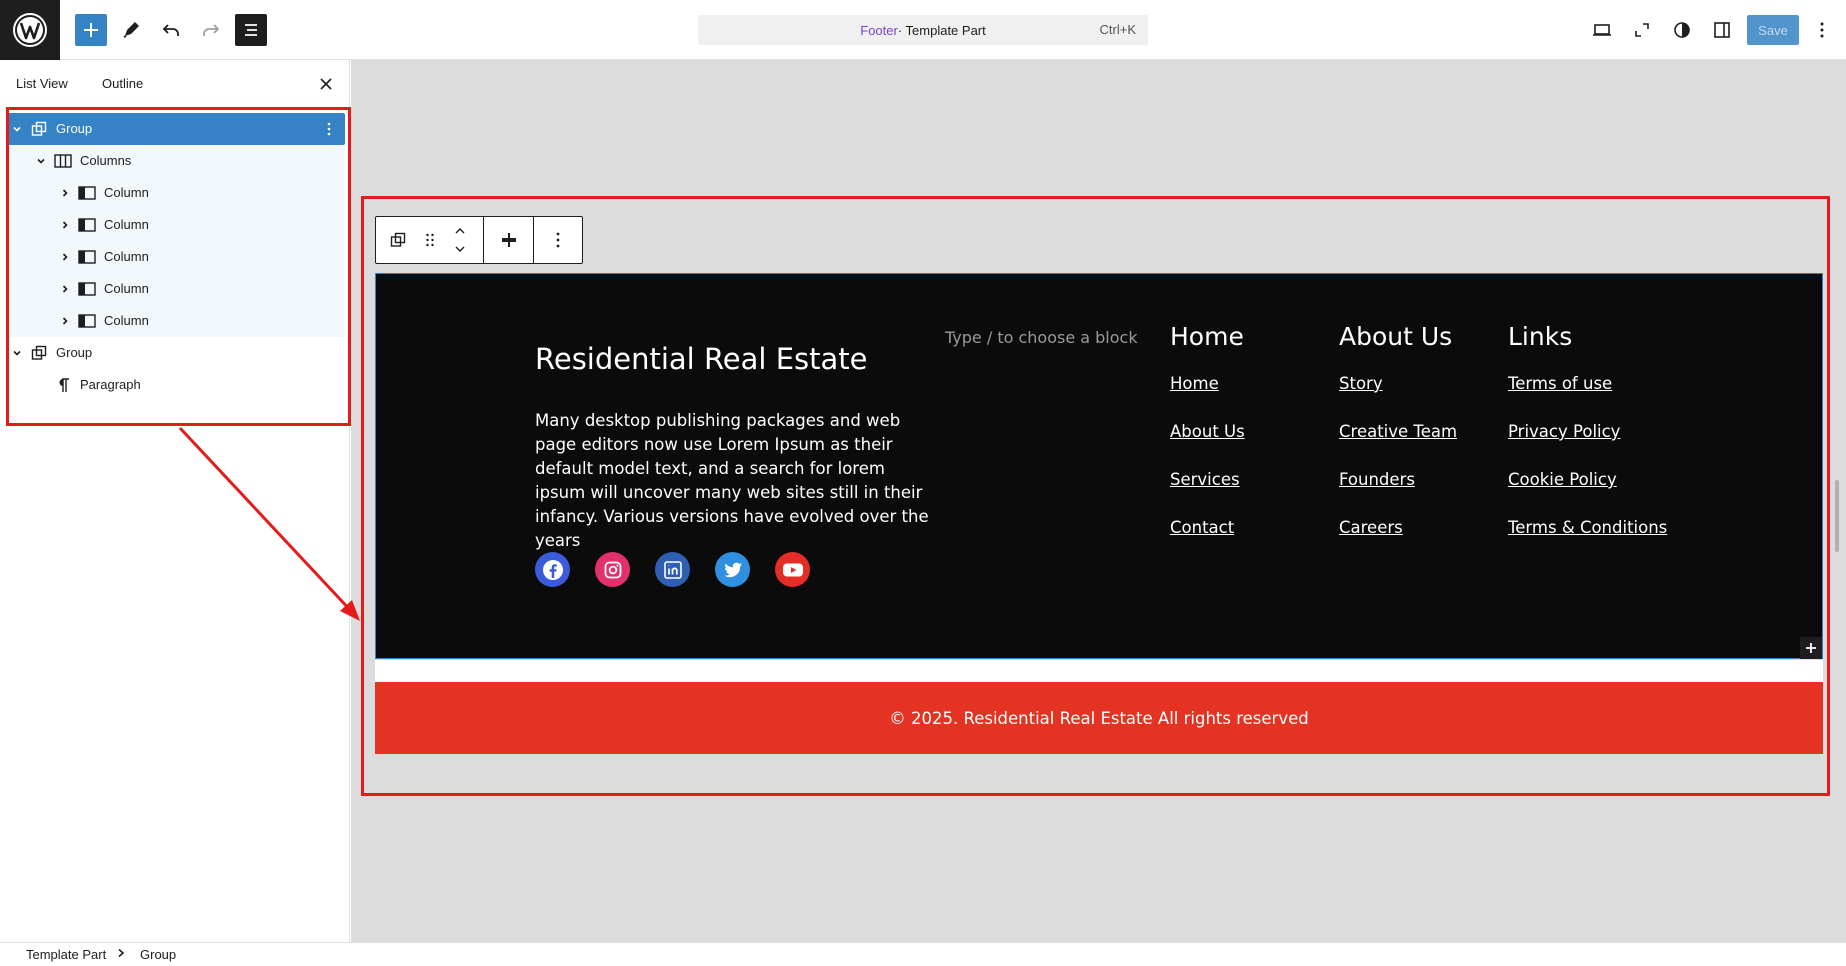  Describe the element at coordinates (63, 385) in the screenshot. I see `paragraph-icon` at that location.